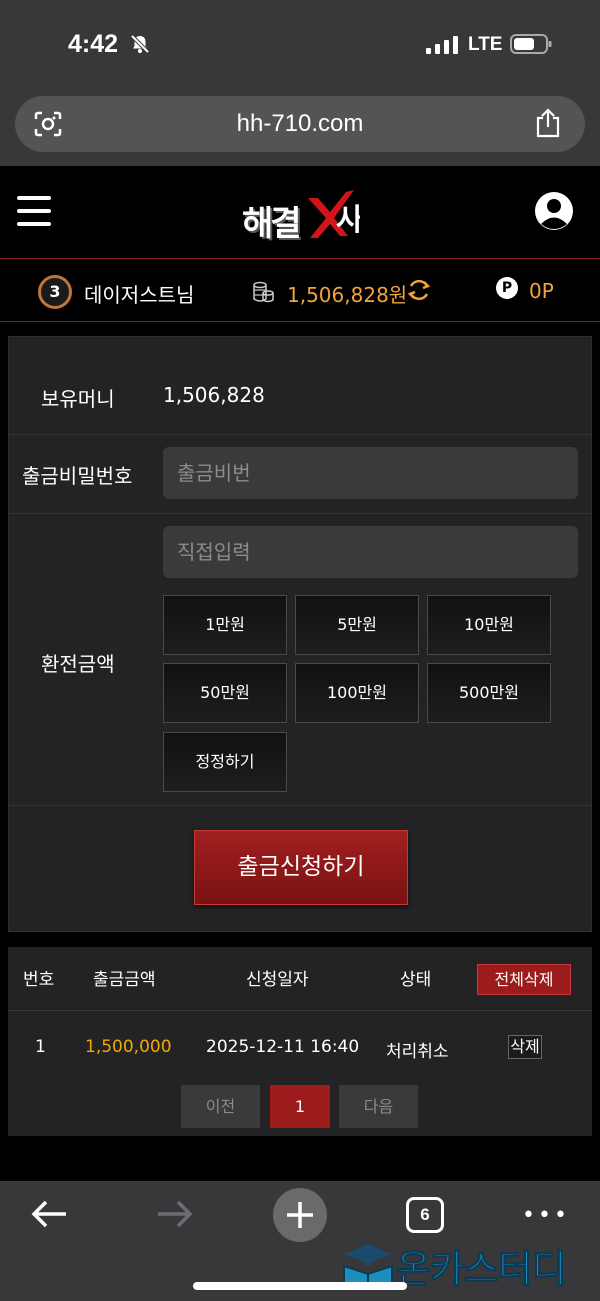 The height and width of the screenshot is (1301, 600). What do you see at coordinates (300, 1286) in the screenshot?
I see `home-indicator` at bounding box center [300, 1286].